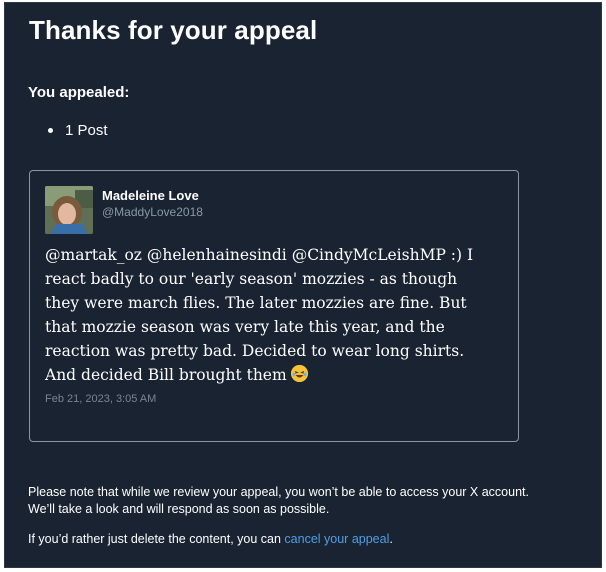 Image resolution: width=606 pixels, height=572 pixels. I want to click on page-title: Thanks for your appeal, so click(173, 30).